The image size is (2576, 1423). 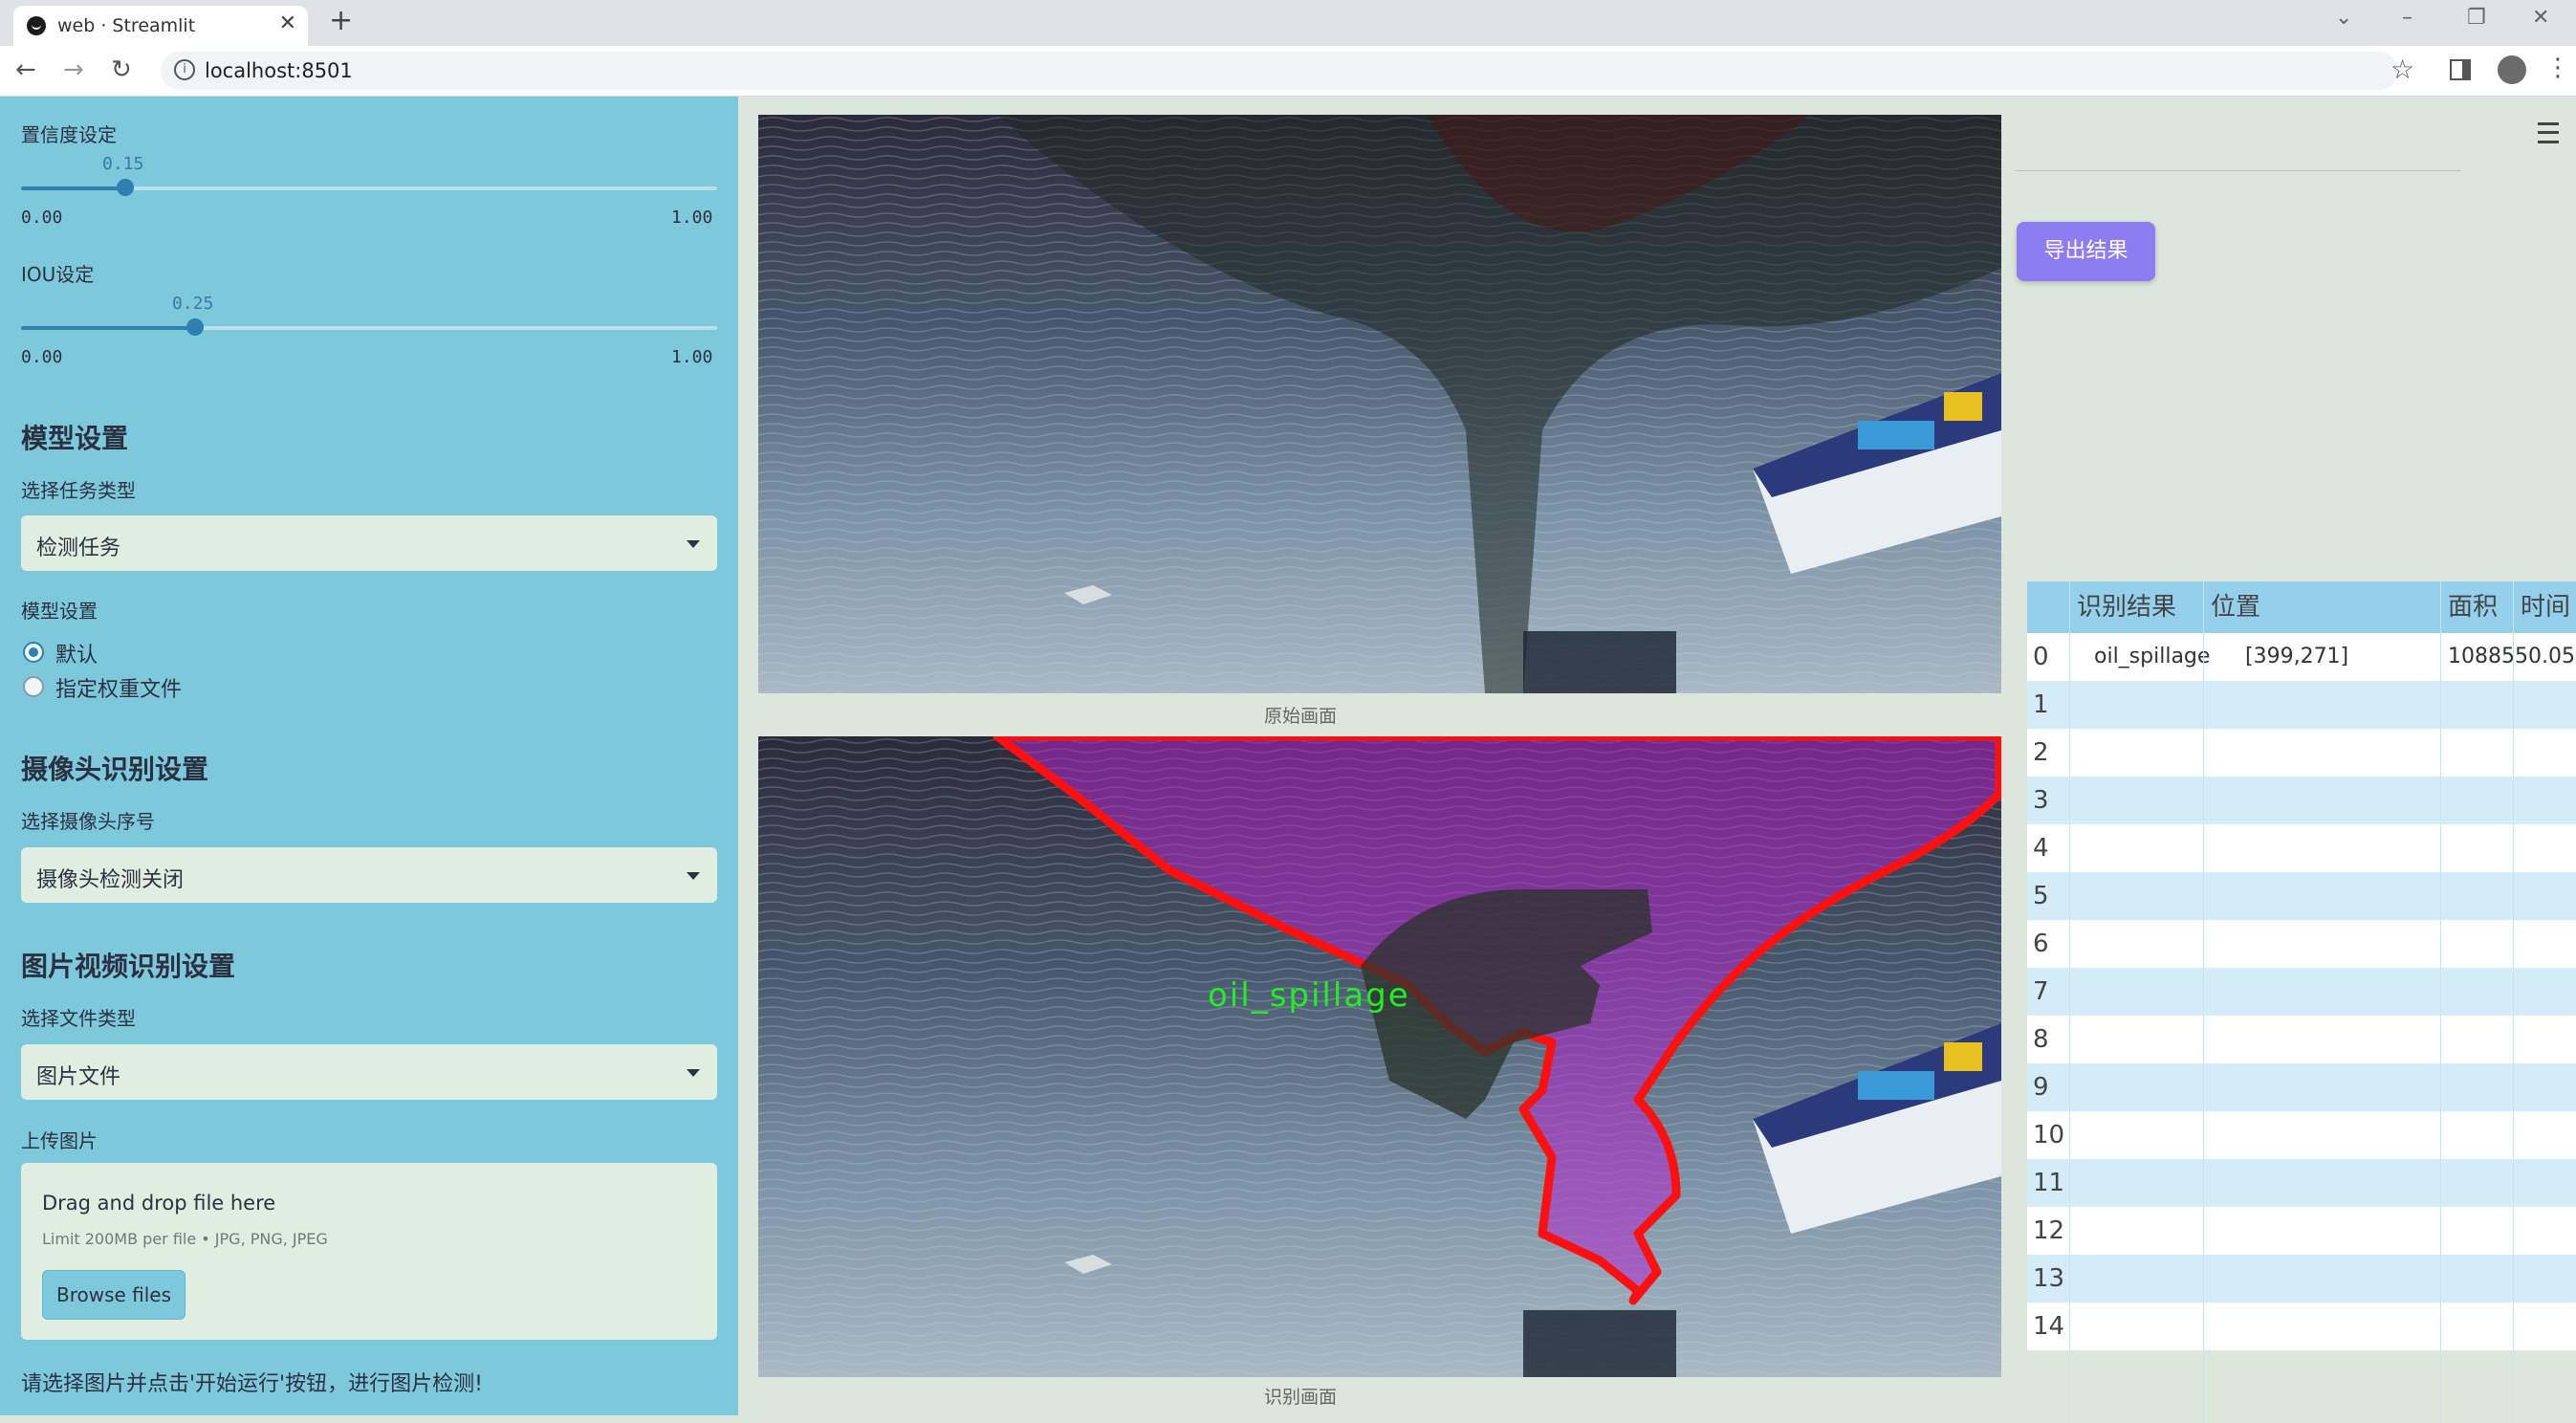 I want to click on minimize-icon: –, so click(x=2407, y=18).